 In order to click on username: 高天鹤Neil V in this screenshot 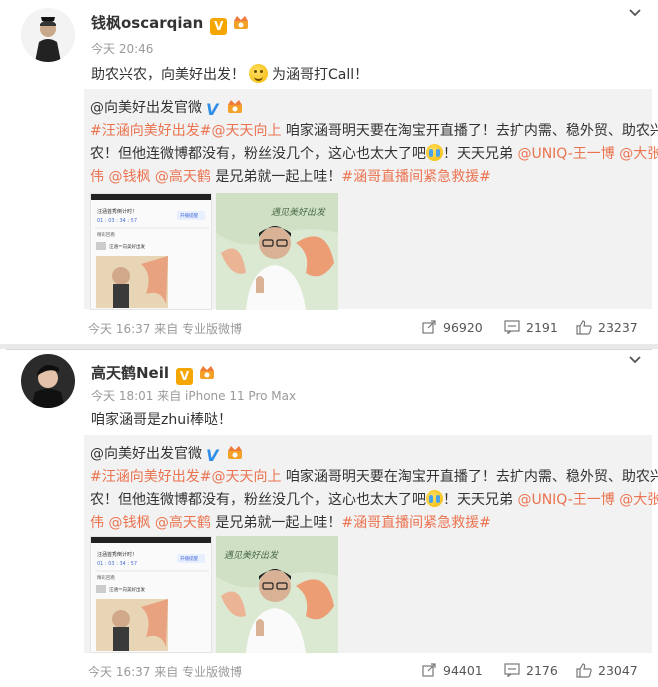, I will do `click(153, 373)`.